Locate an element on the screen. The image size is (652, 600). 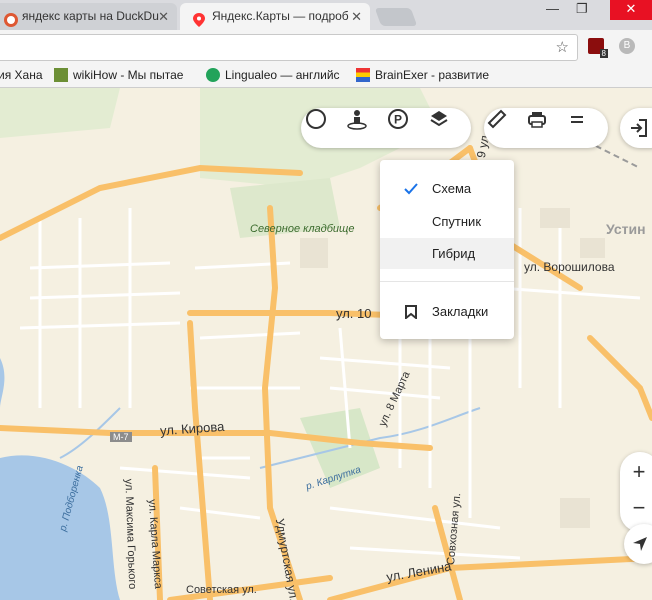
map-label-cemetery: Северное кладбище is located at coordinates (302, 229).